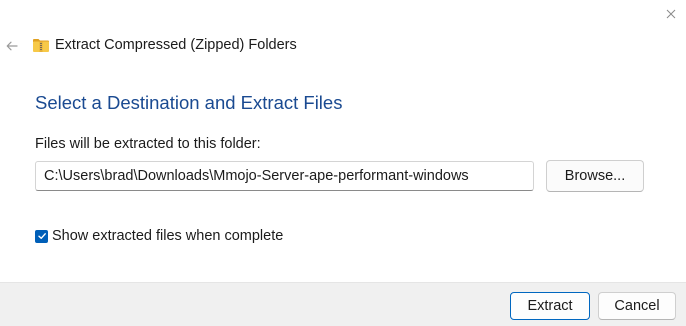 The height and width of the screenshot is (326, 686). I want to click on zipped-folder-icon, so click(41, 45).